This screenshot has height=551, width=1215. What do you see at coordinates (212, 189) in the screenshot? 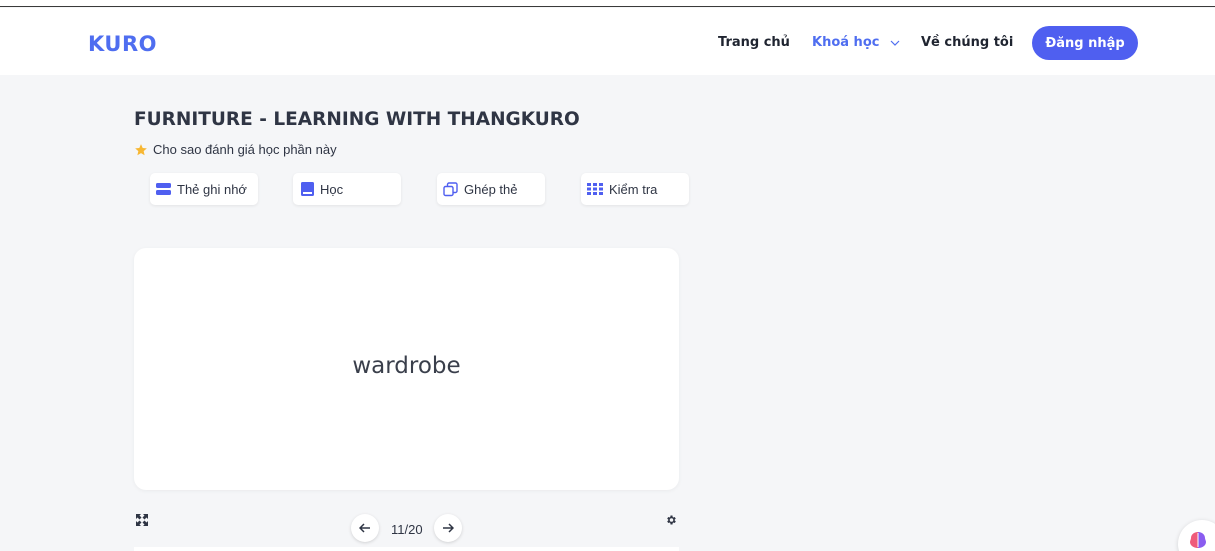
I see `mode-flashcards-label: Thẻ ghi nhớ` at bounding box center [212, 189].